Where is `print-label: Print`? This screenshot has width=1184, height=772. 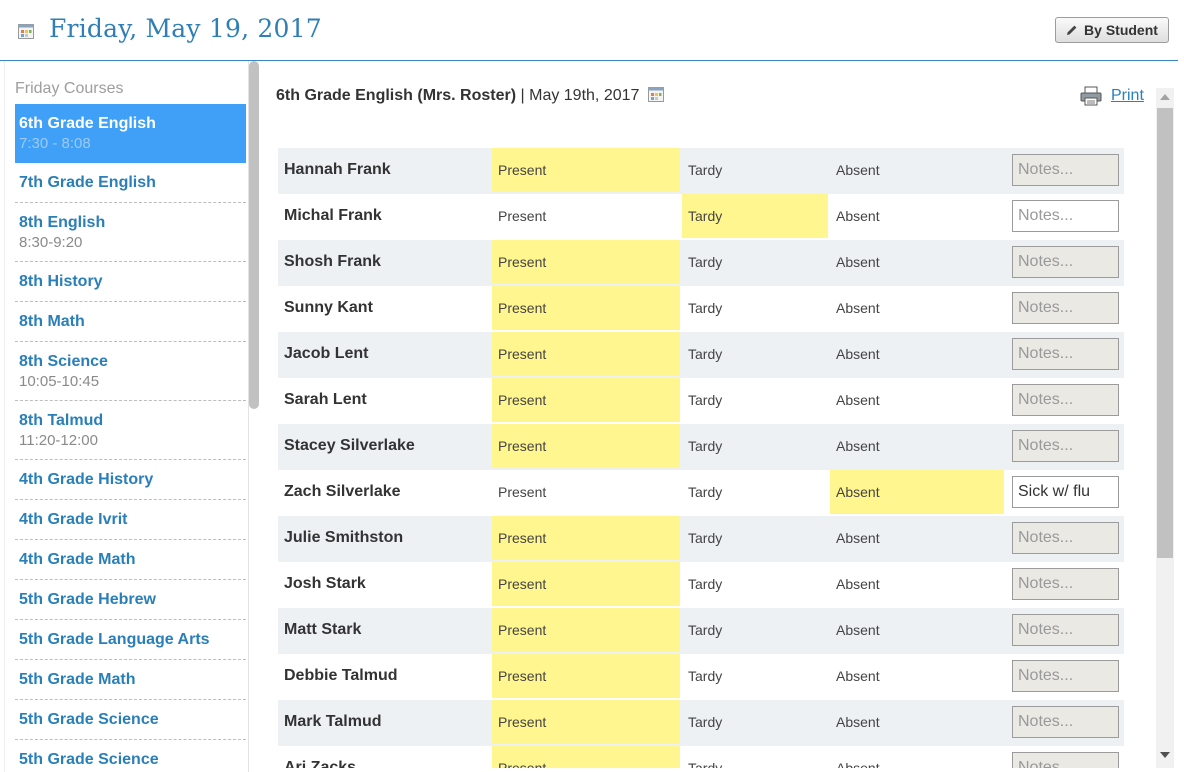
print-label: Print is located at coordinates (1127, 95).